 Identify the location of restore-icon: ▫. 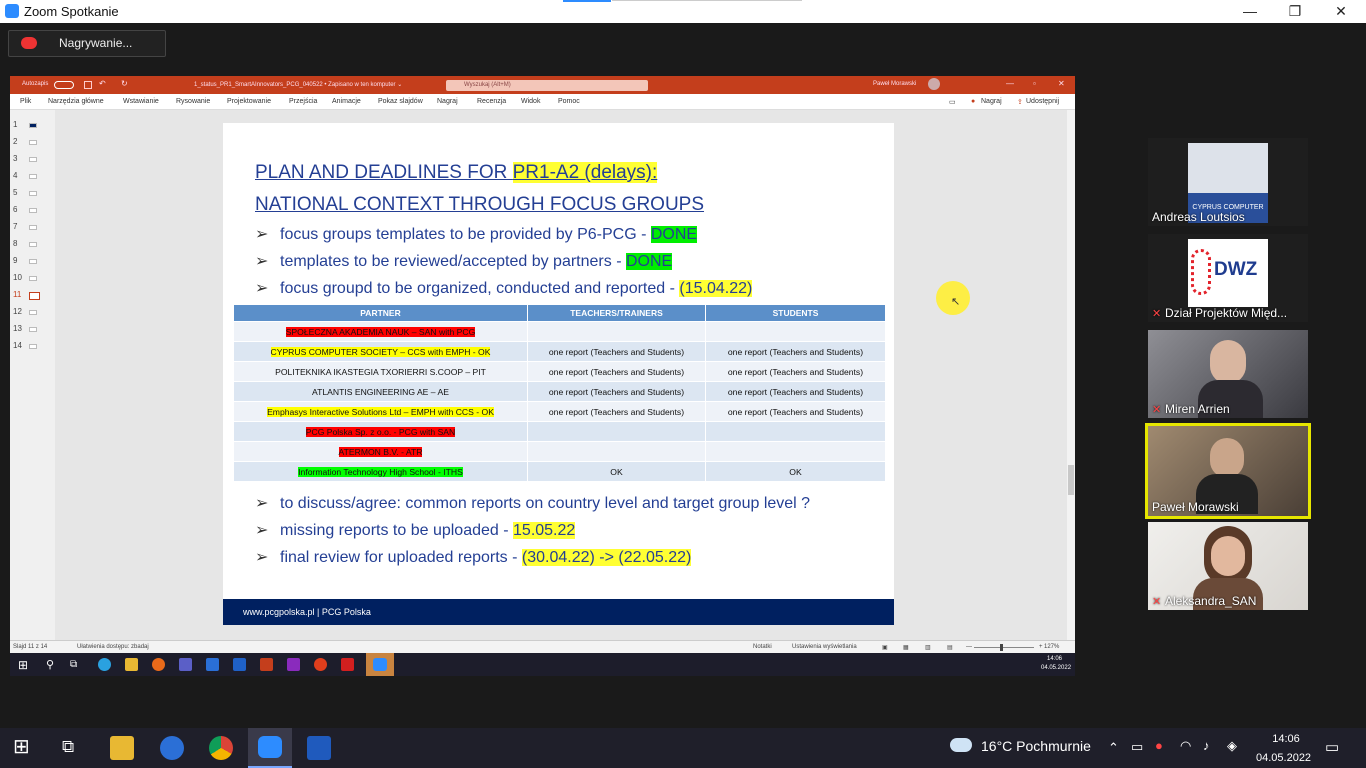
(1034, 83).